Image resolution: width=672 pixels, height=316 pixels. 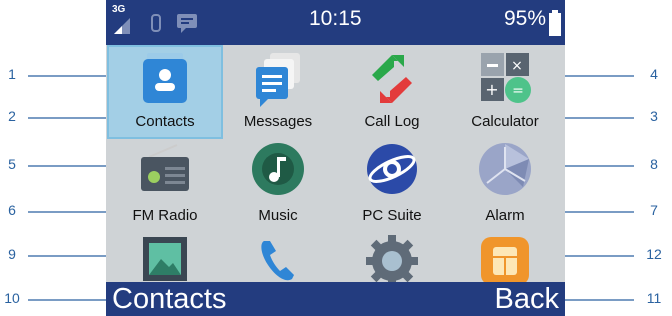 I want to click on app-music: Music, so click(x=278, y=186).